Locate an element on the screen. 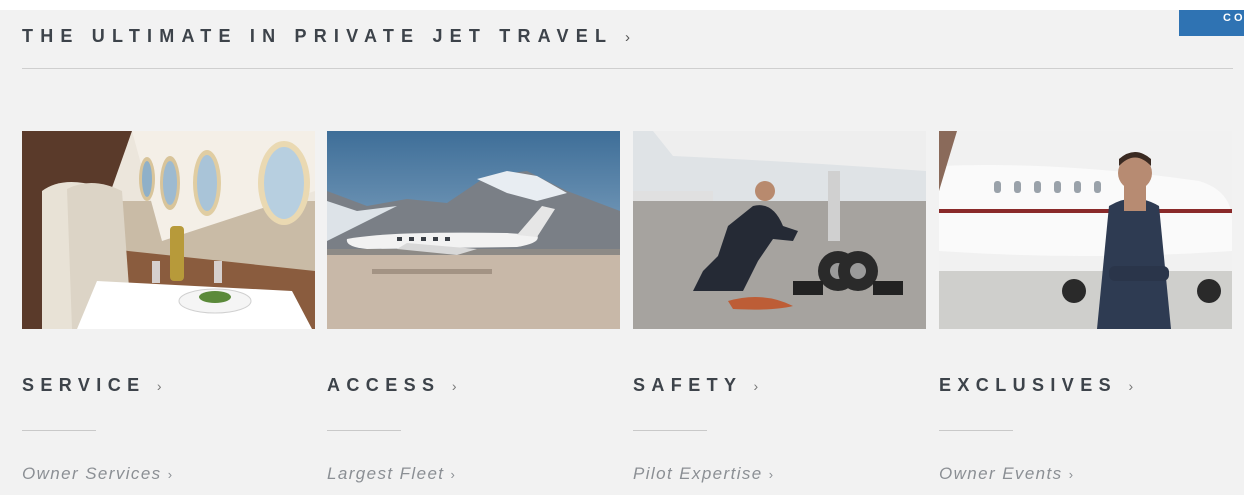 The image size is (1244, 495). header-divider is located at coordinates (627, 68).